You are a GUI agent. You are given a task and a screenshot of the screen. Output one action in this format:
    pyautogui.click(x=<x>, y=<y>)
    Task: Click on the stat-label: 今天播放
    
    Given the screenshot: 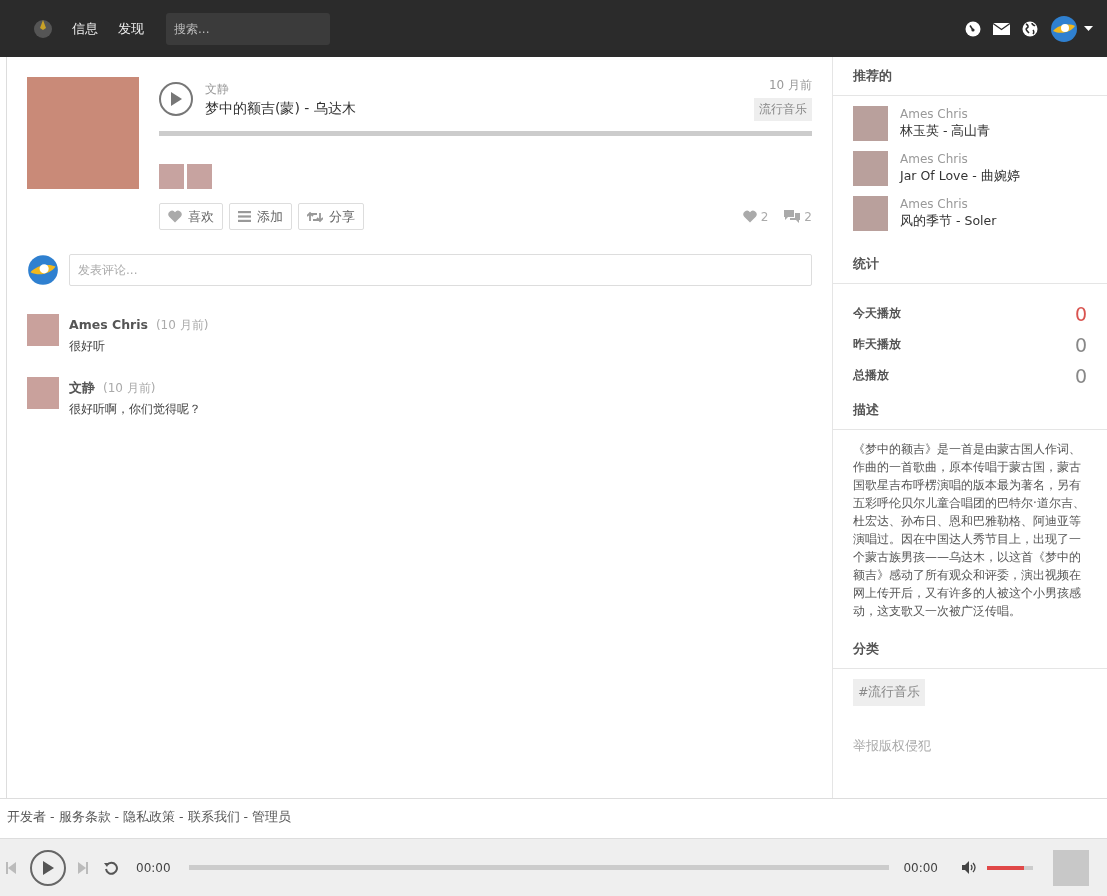 What is the action you would take?
    pyautogui.click(x=877, y=313)
    